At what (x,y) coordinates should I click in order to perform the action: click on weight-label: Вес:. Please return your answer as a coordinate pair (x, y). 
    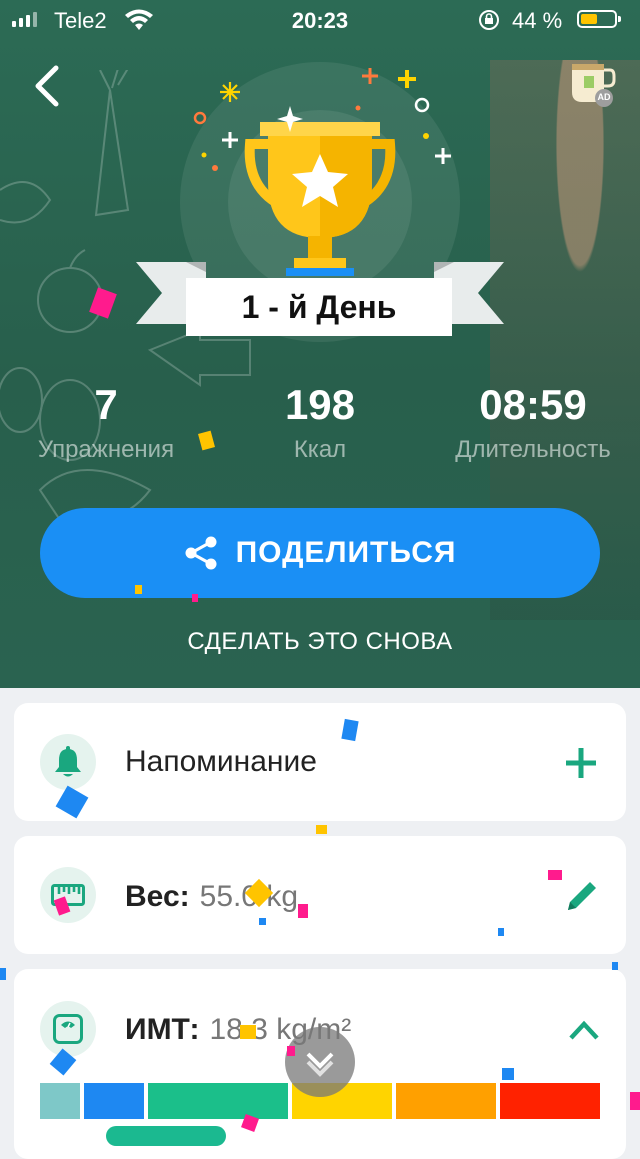
    Looking at the image, I should click on (157, 896).